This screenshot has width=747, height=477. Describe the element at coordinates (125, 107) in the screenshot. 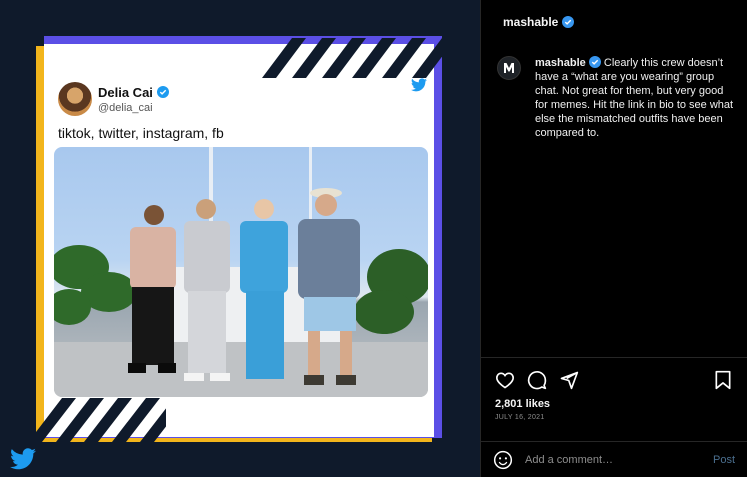

I see `tweet-handle: @delia_cai` at that location.